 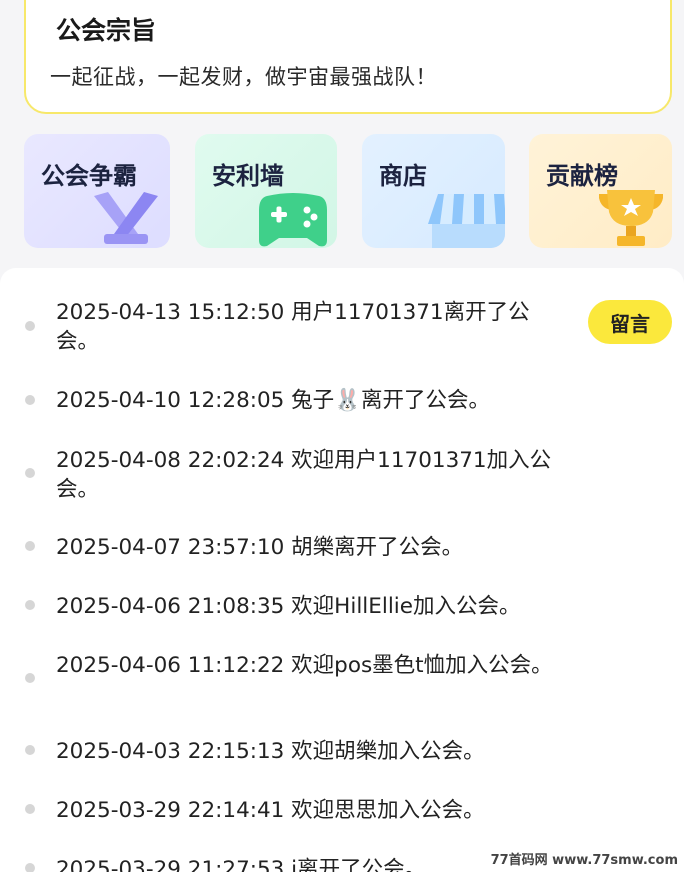 I want to click on trophy-icon, so click(x=631, y=218).